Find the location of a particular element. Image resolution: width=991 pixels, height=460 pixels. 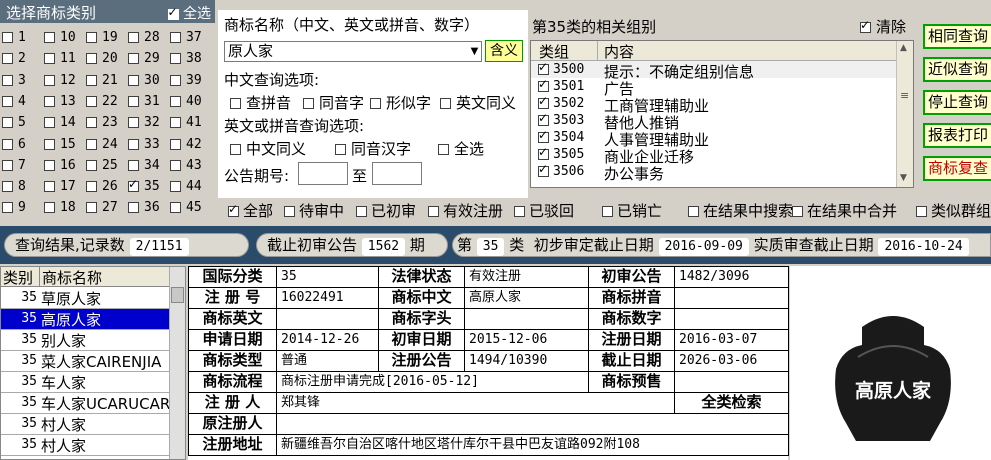

category-41-checkbox is located at coordinates (175, 123).